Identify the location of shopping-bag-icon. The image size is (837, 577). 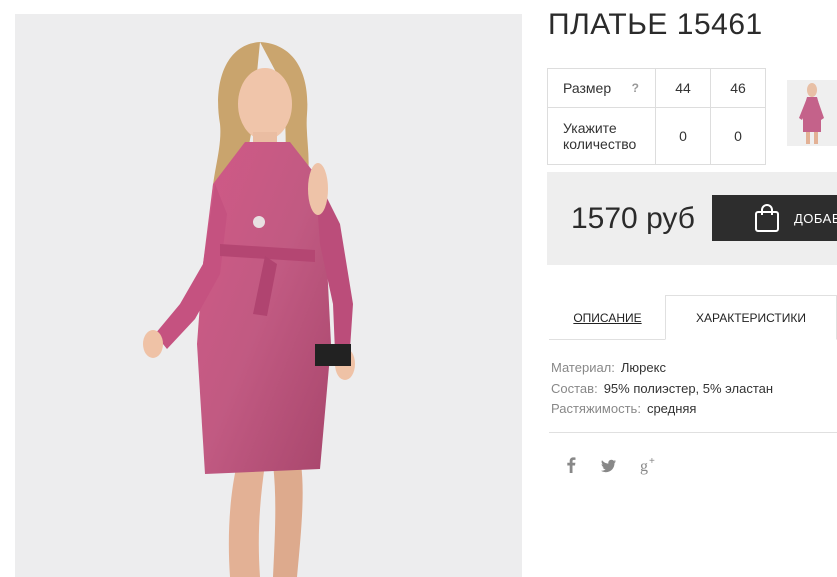
(767, 218).